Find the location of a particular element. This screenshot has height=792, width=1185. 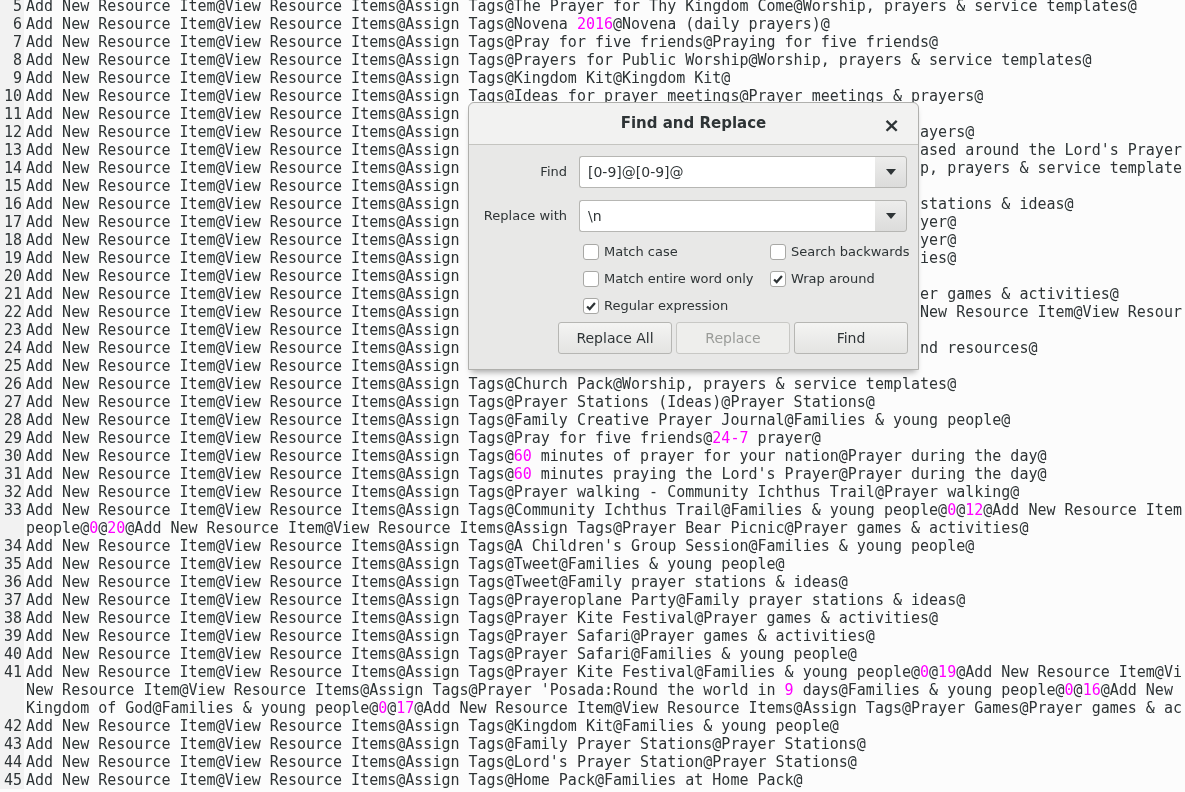

code-text: Add New Resource Item@View Resource Items@Assign Tags@Tweet@Family prayer stations & ideas@ is located at coordinates (437, 582).